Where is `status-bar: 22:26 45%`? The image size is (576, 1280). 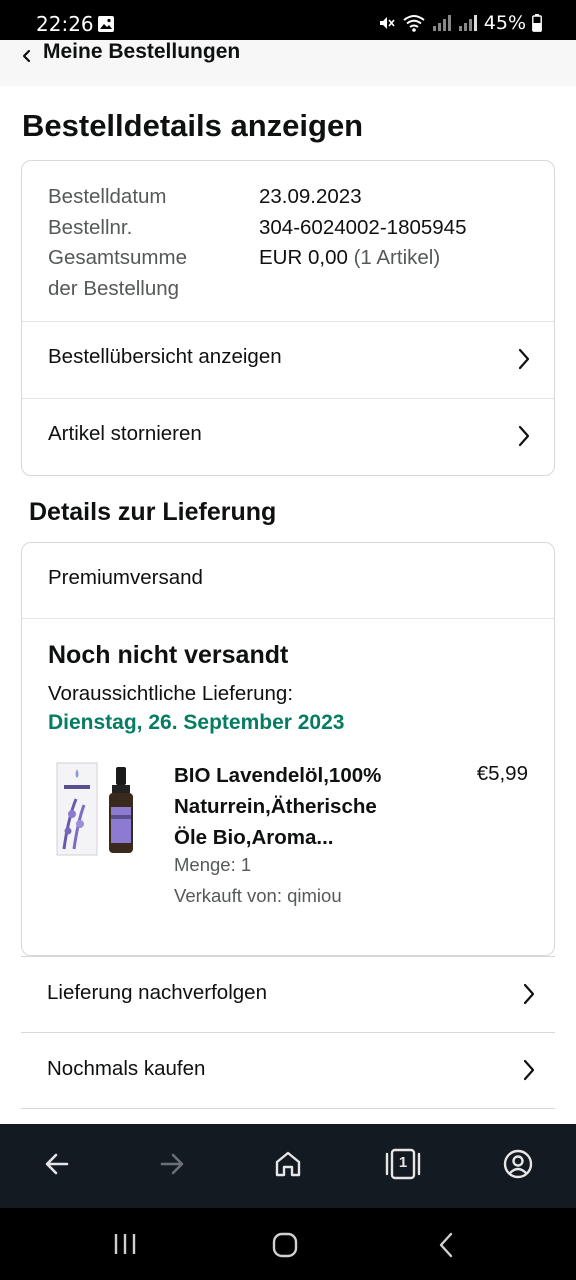
status-bar: 22:26 45% is located at coordinates (288, 20).